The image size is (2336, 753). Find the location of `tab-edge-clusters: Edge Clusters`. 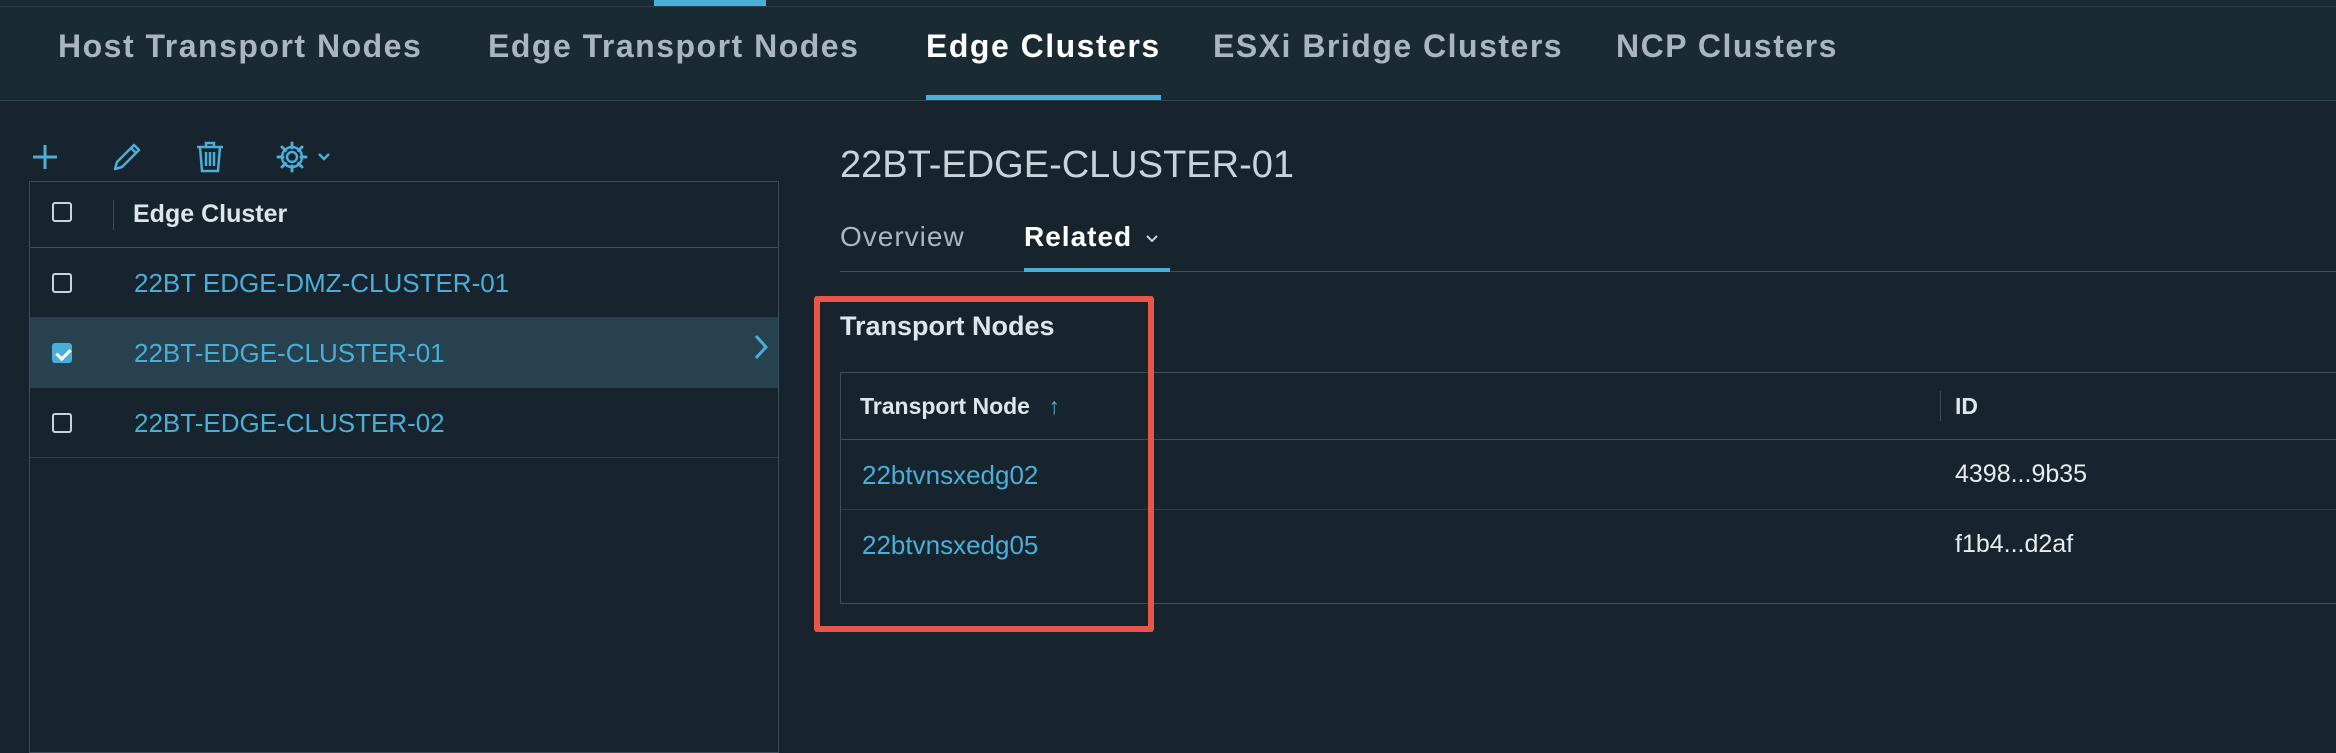

tab-edge-clusters: Edge Clusters is located at coordinates (1043, 64).